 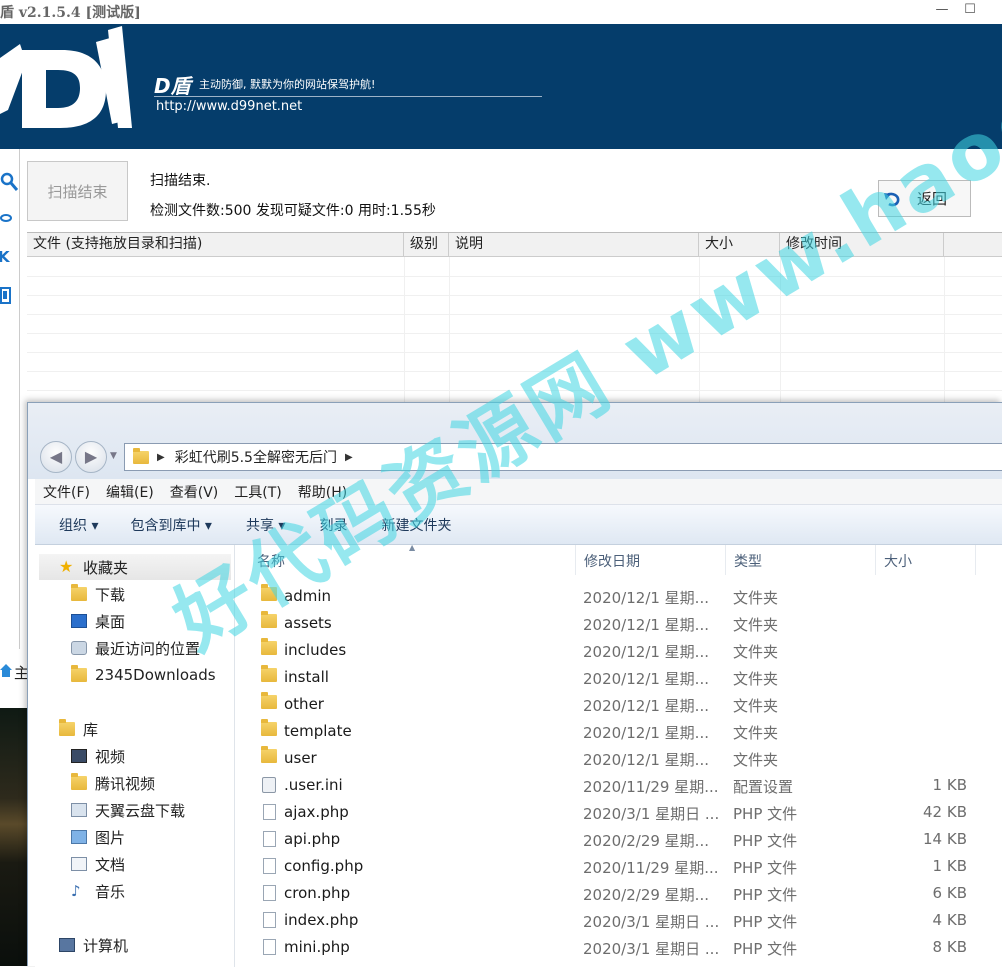 What do you see at coordinates (77, 191) in the screenshot?
I see `scan-button: 扫描结束` at bounding box center [77, 191].